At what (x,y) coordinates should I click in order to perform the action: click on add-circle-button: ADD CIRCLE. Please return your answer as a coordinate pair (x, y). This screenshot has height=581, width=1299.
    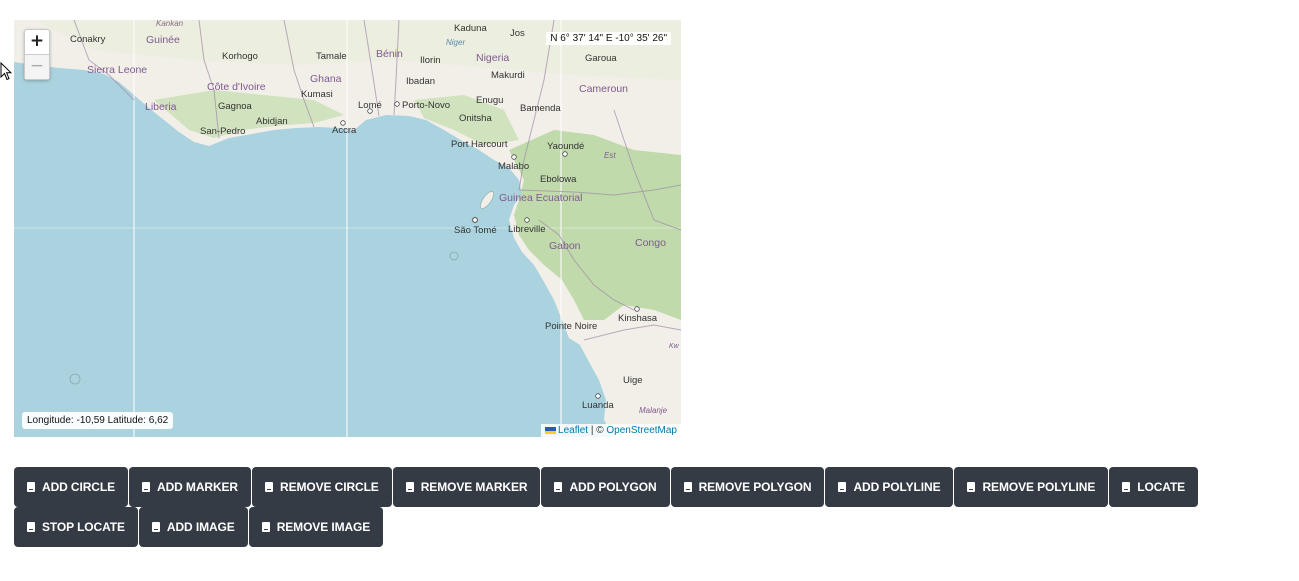
    Looking at the image, I should click on (71, 487).